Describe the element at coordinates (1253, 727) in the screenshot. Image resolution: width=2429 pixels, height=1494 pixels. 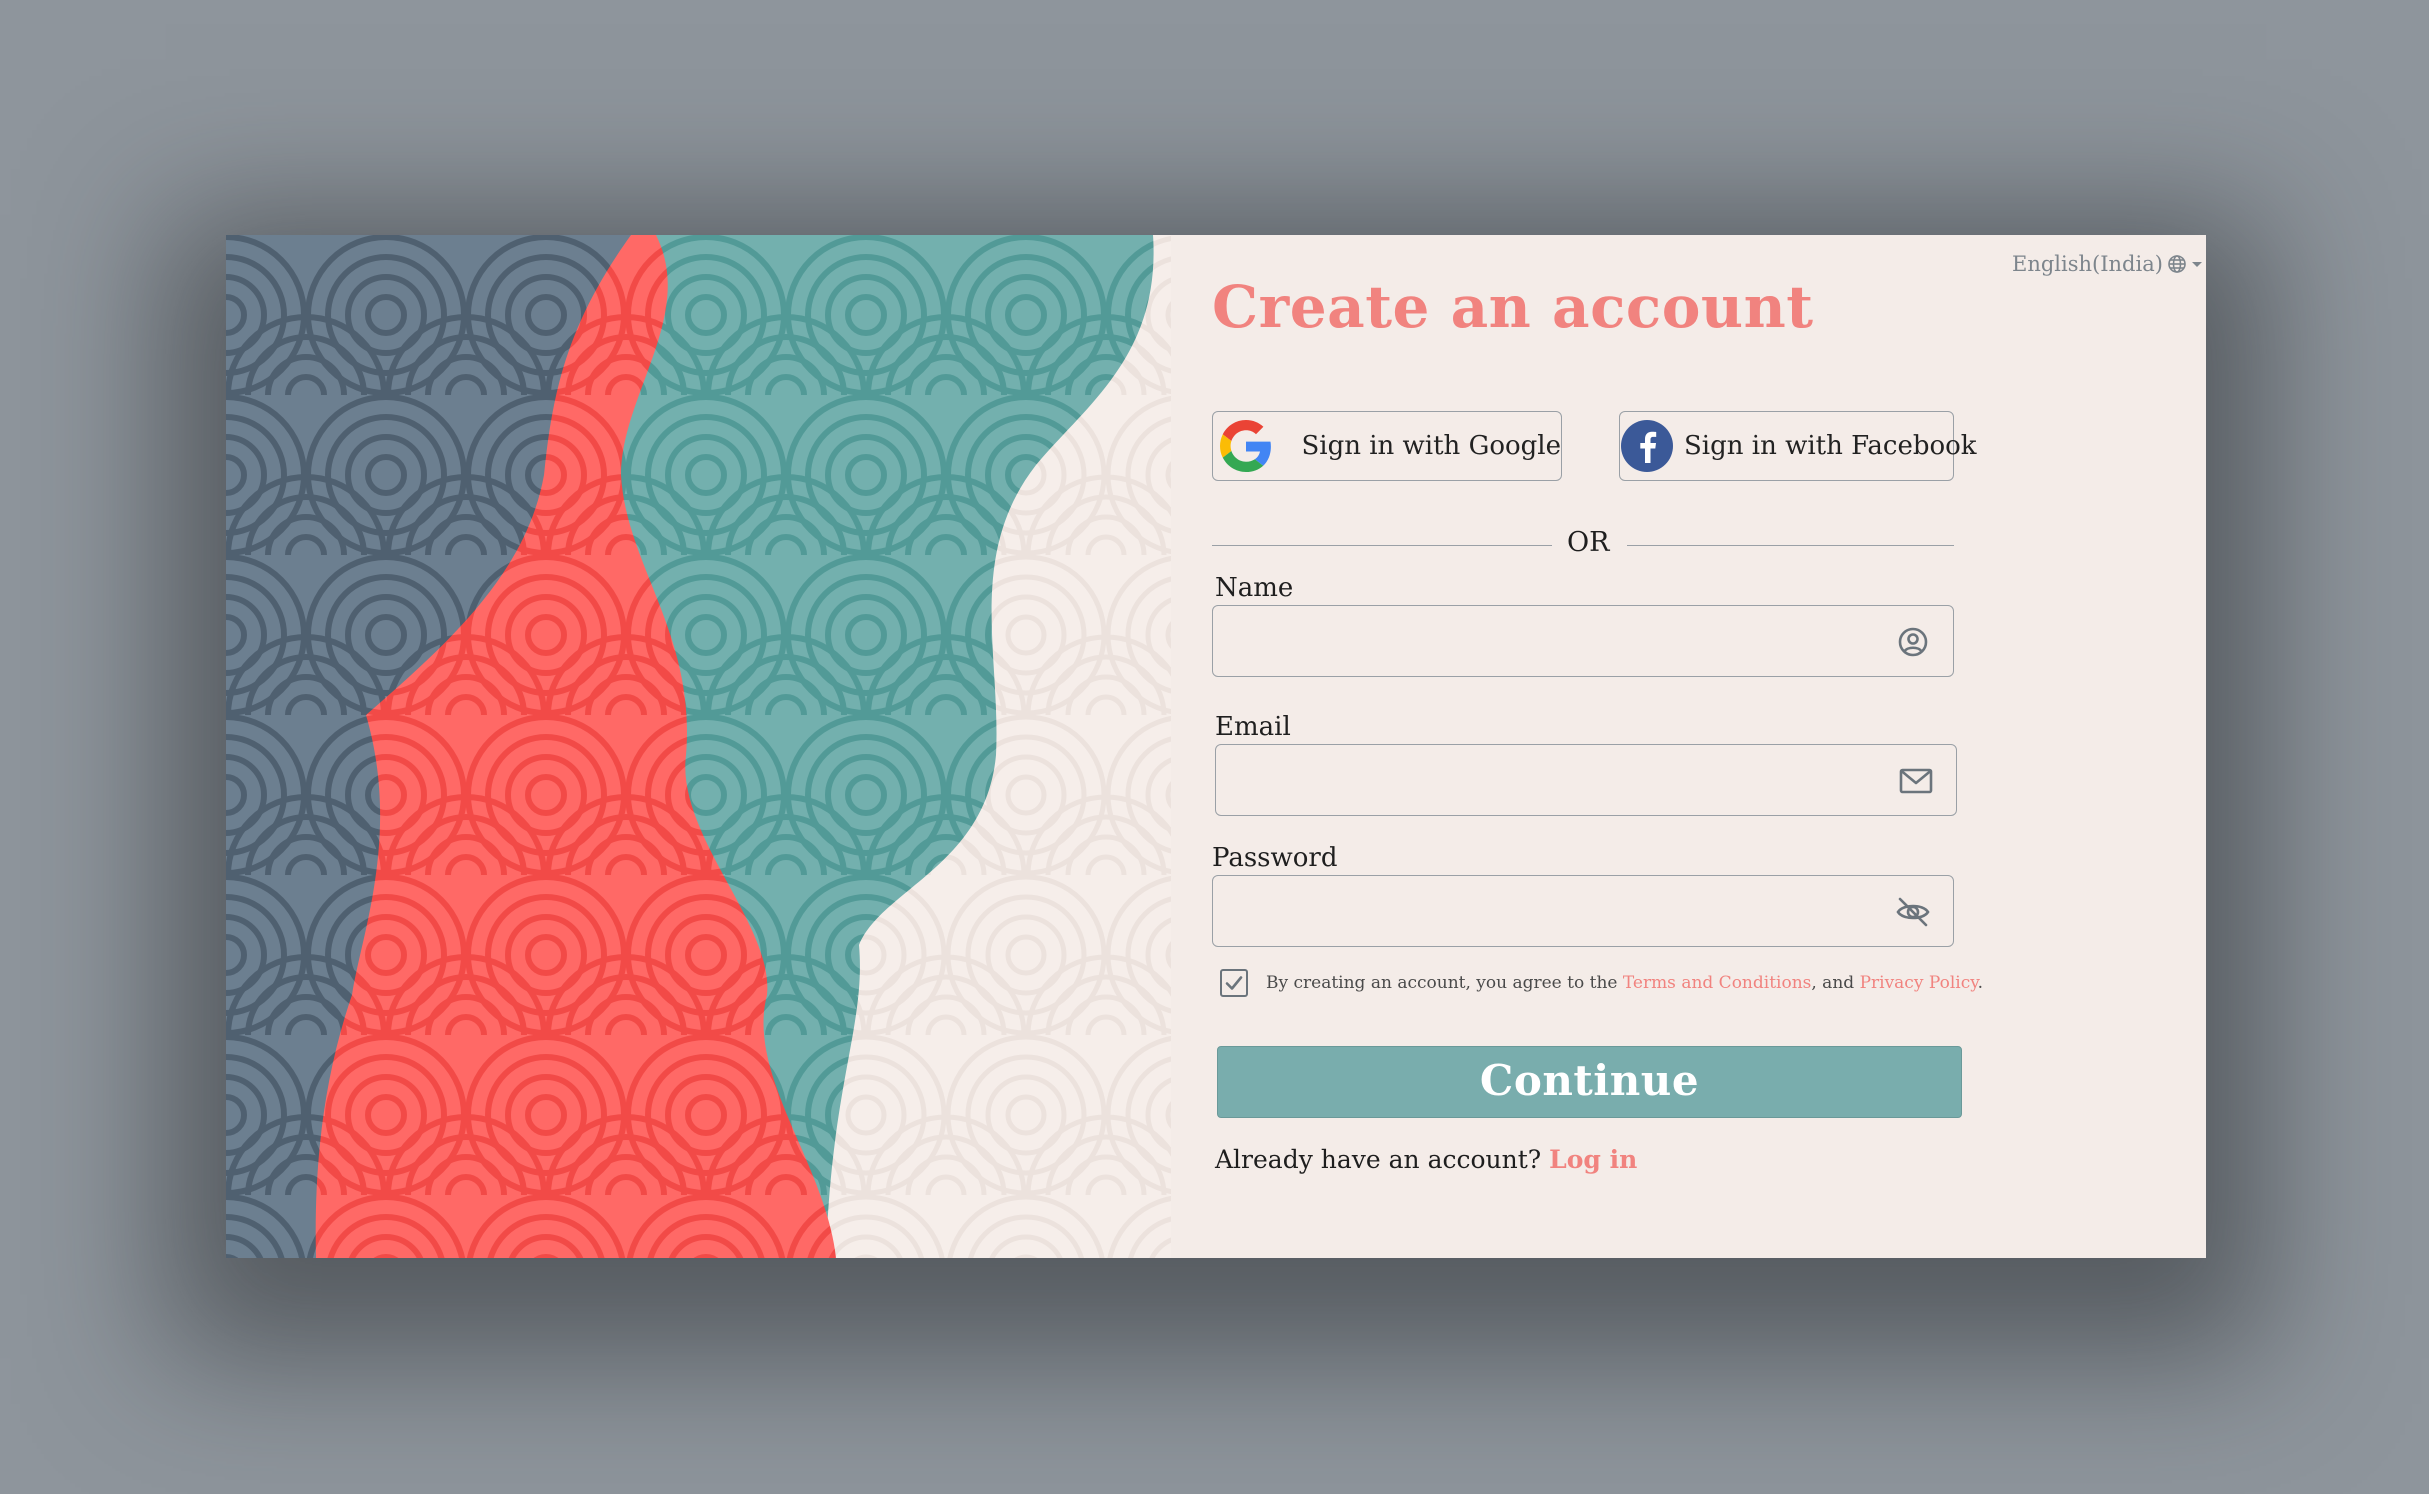
I see `email-label: Email` at that location.